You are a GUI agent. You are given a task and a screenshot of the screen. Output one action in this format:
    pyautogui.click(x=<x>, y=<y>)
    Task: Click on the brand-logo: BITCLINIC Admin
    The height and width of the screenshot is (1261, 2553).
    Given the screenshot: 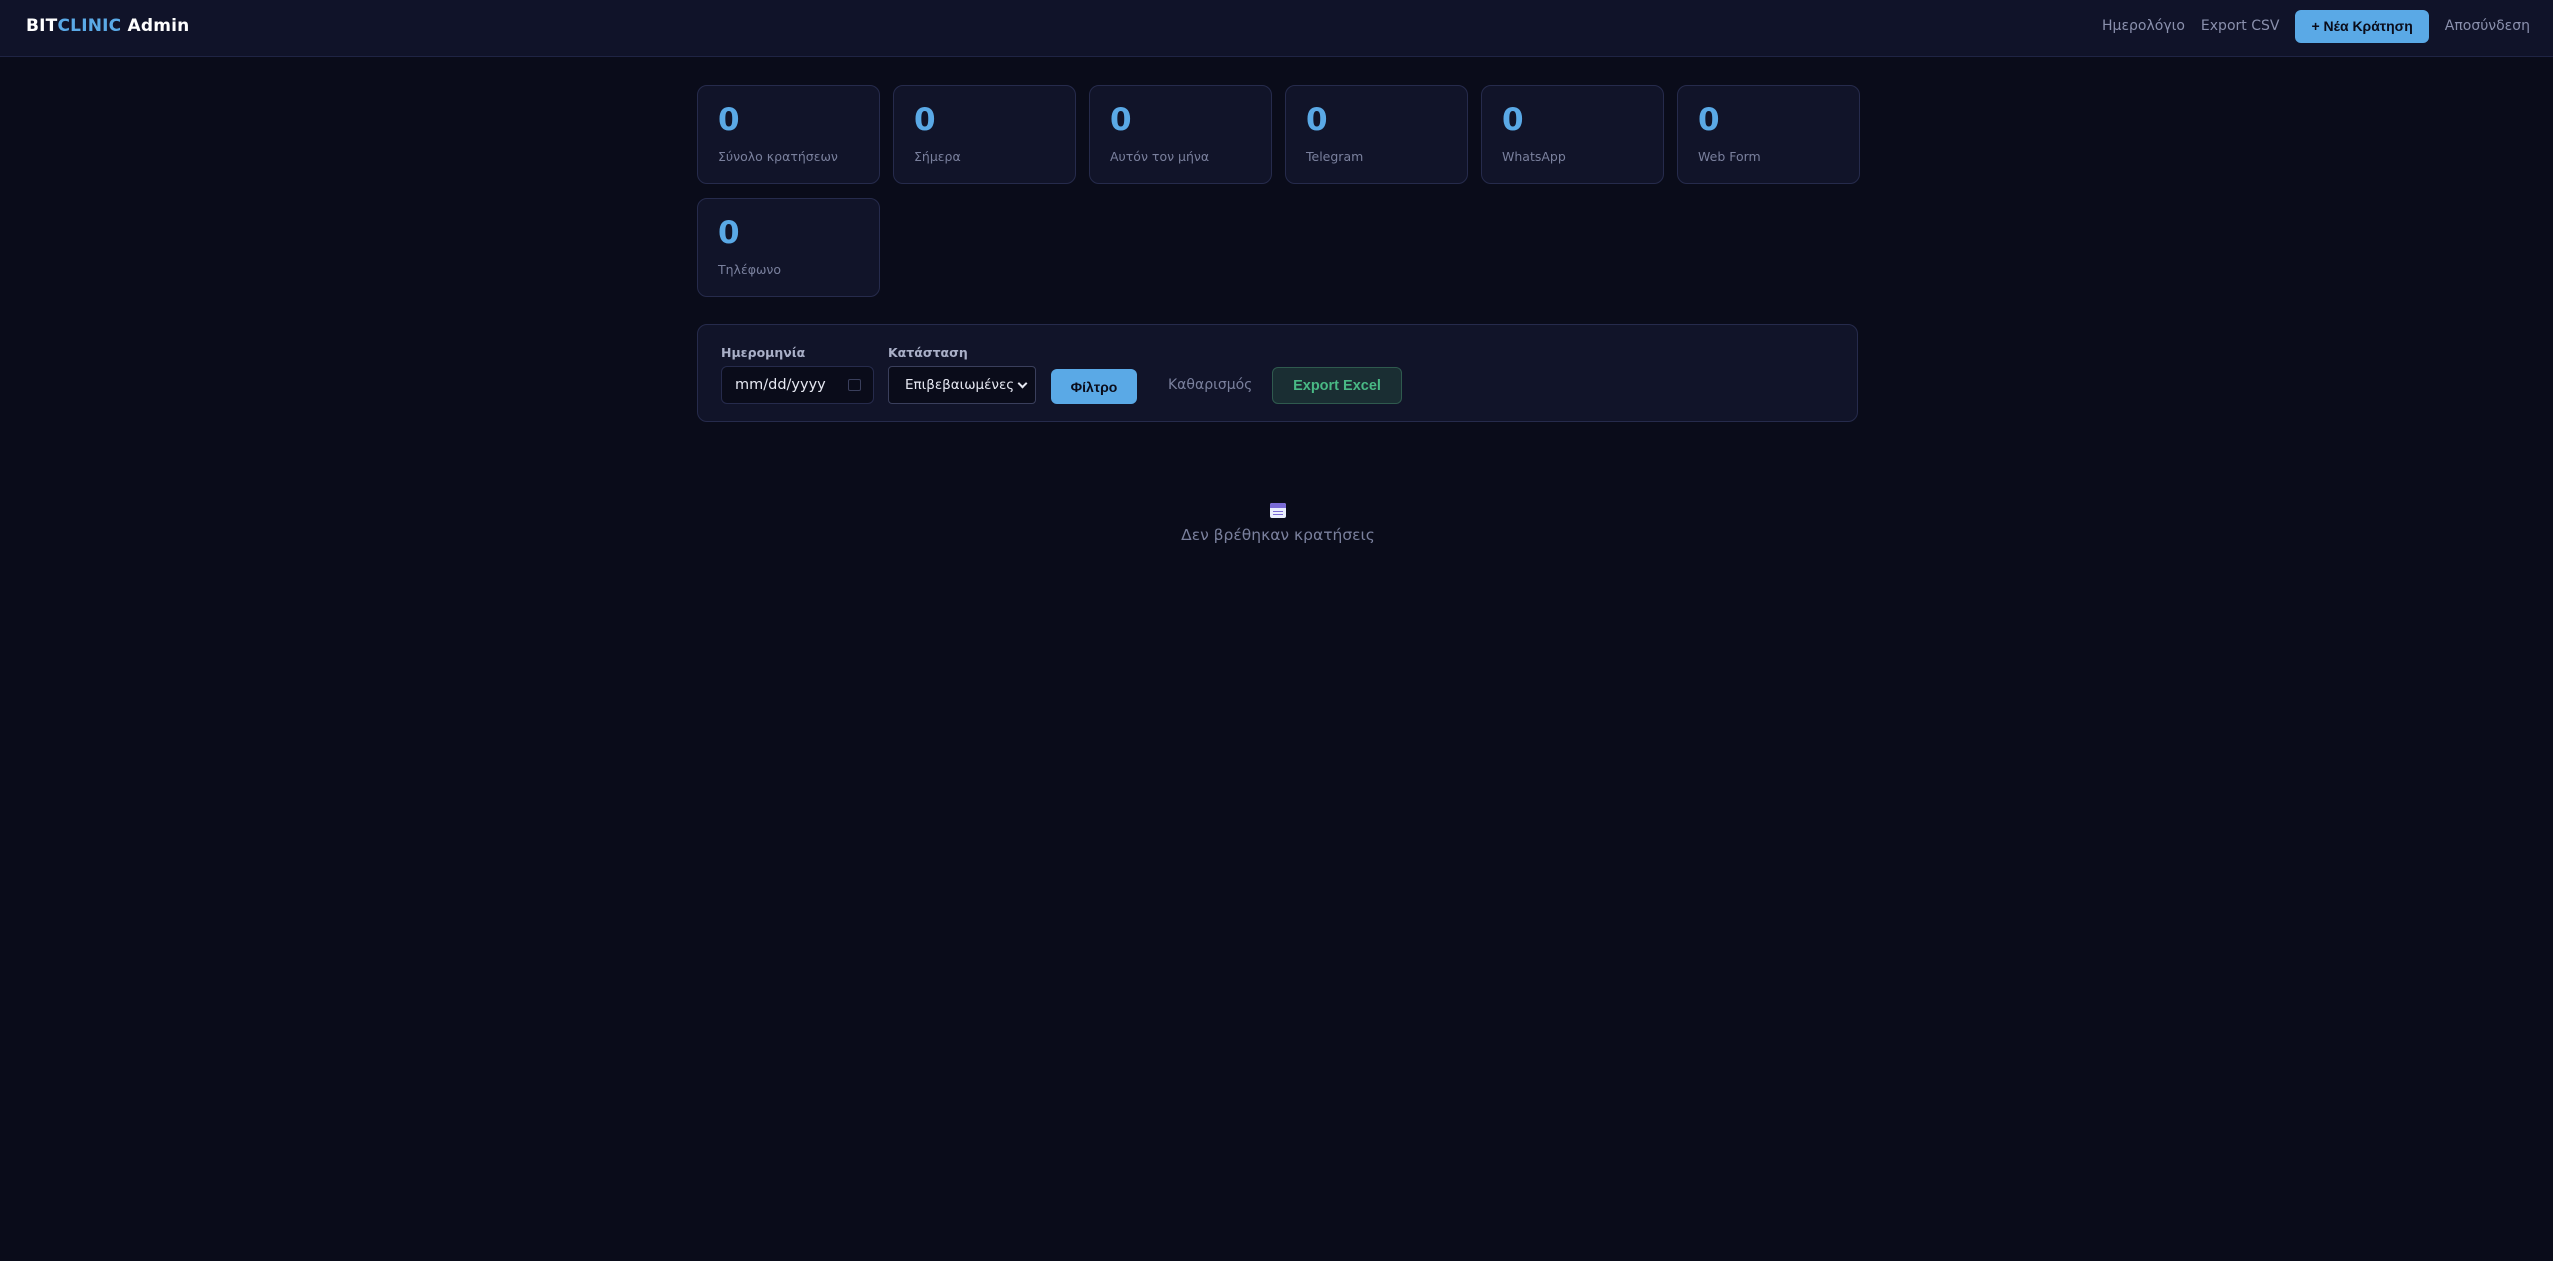 What is the action you would take?
    pyautogui.click(x=107, y=26)
    